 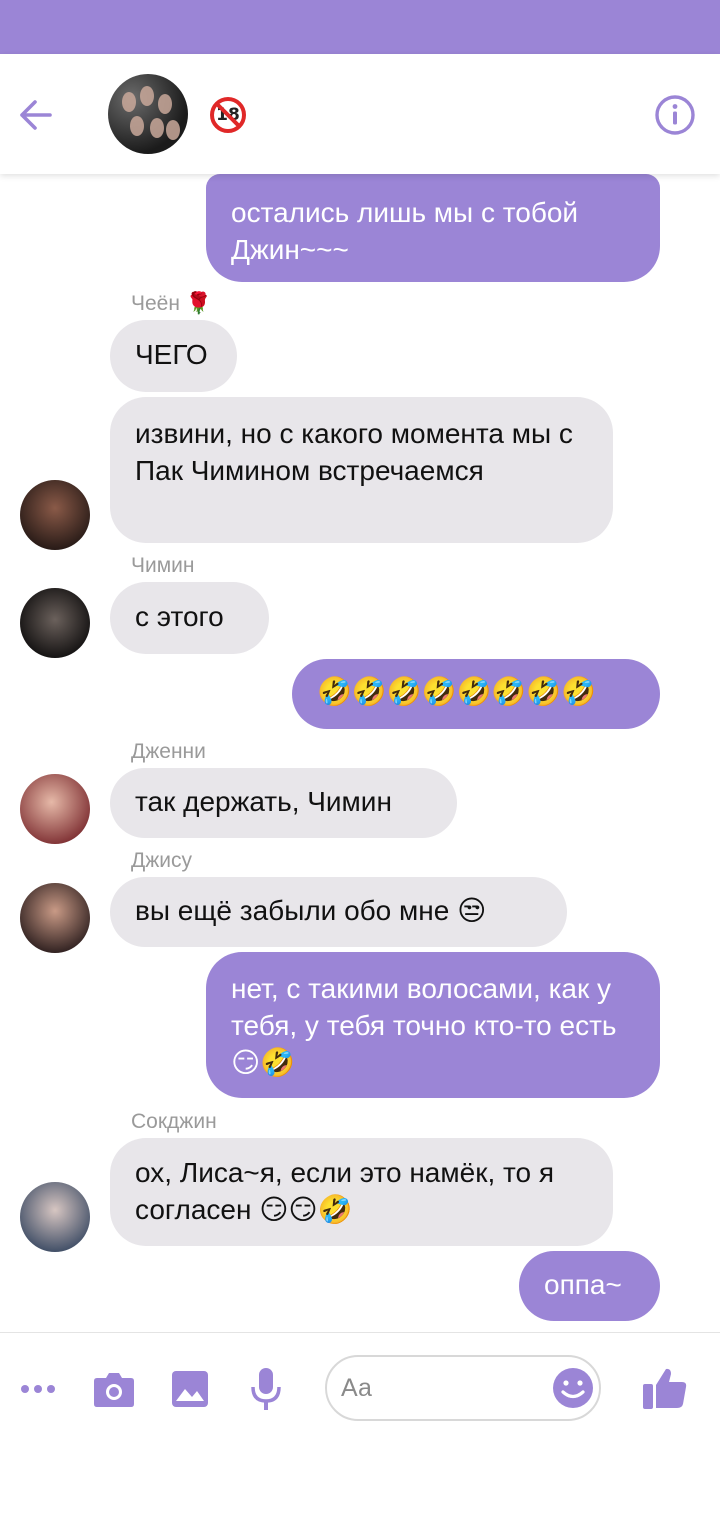 I want to click on back-button, so click(x=35, y=115).